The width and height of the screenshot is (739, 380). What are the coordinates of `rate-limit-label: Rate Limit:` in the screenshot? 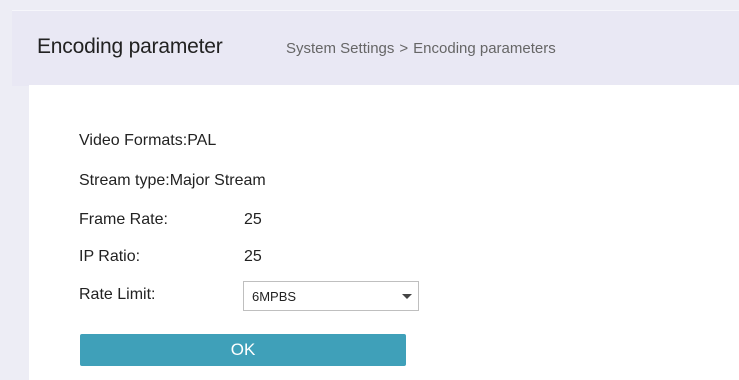 It's located at (117, 294).